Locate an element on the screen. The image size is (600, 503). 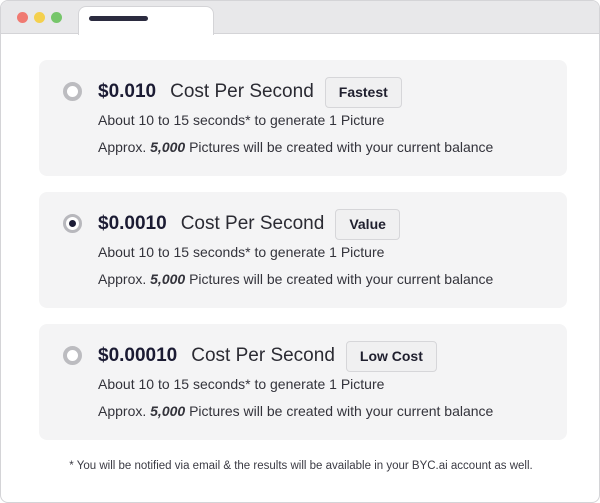
browser-tab is located at coordinates (146, 20).